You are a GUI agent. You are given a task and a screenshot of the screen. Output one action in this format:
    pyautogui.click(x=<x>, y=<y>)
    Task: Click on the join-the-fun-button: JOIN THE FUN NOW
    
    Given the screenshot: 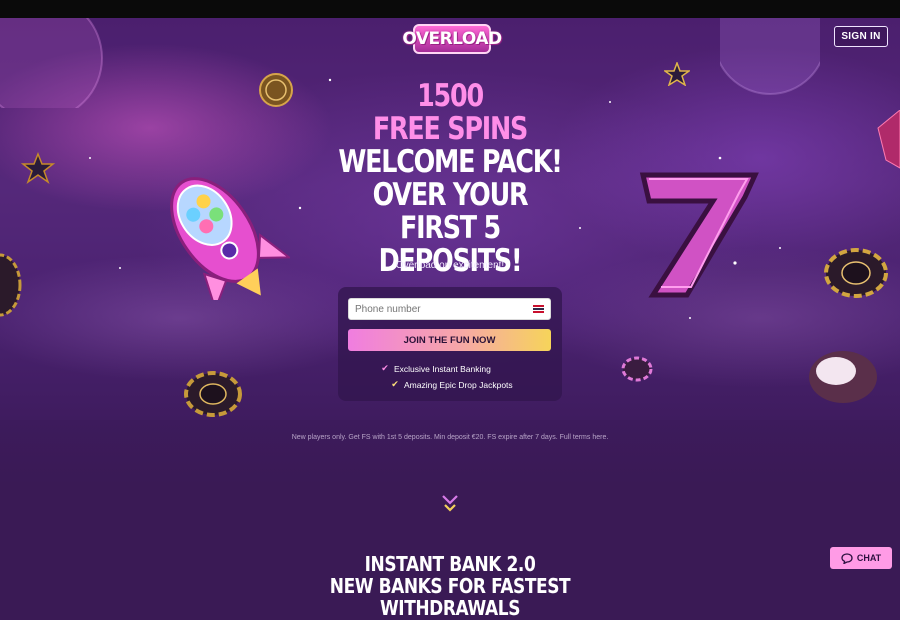 What is the action you would take?
    pyautogui.click(x=449, y=340)
    